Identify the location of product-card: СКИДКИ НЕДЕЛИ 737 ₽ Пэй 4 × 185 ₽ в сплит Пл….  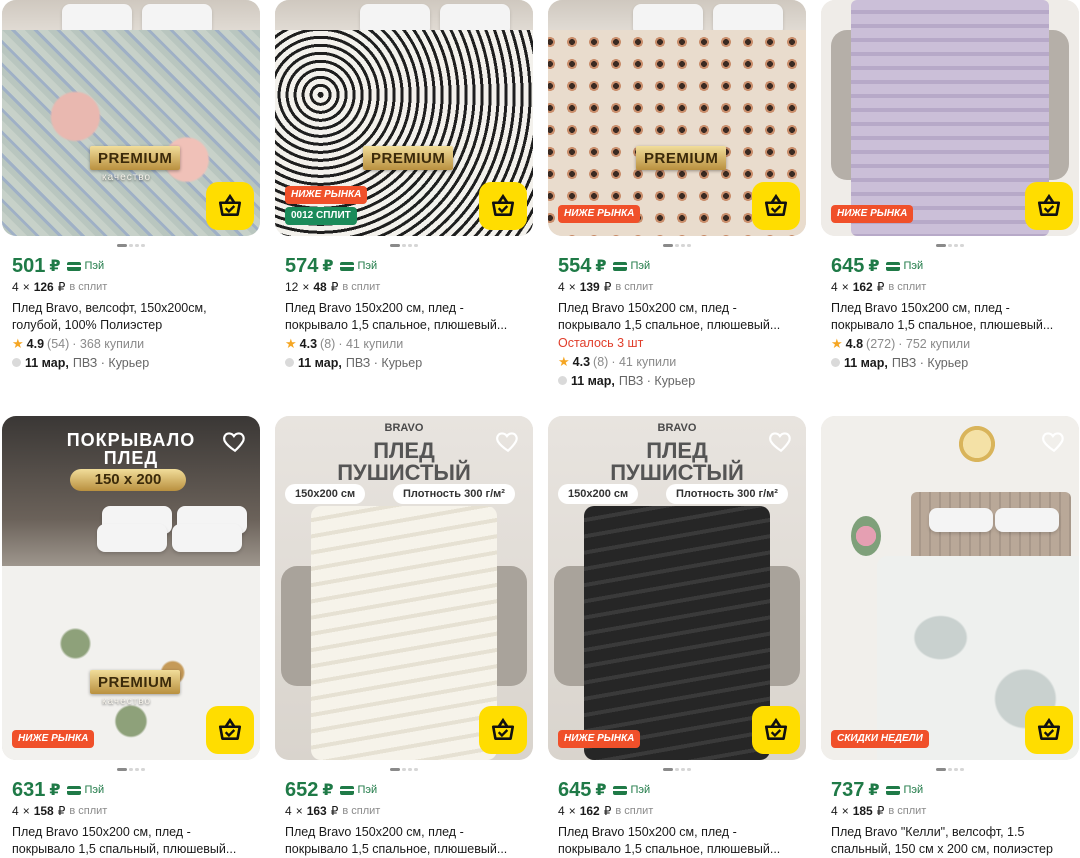
(950, 637).